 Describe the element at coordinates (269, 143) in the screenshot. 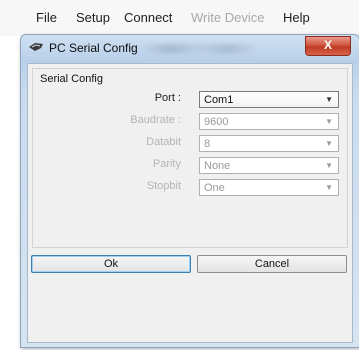

I see `databit-select: 8 ▼` at that location.